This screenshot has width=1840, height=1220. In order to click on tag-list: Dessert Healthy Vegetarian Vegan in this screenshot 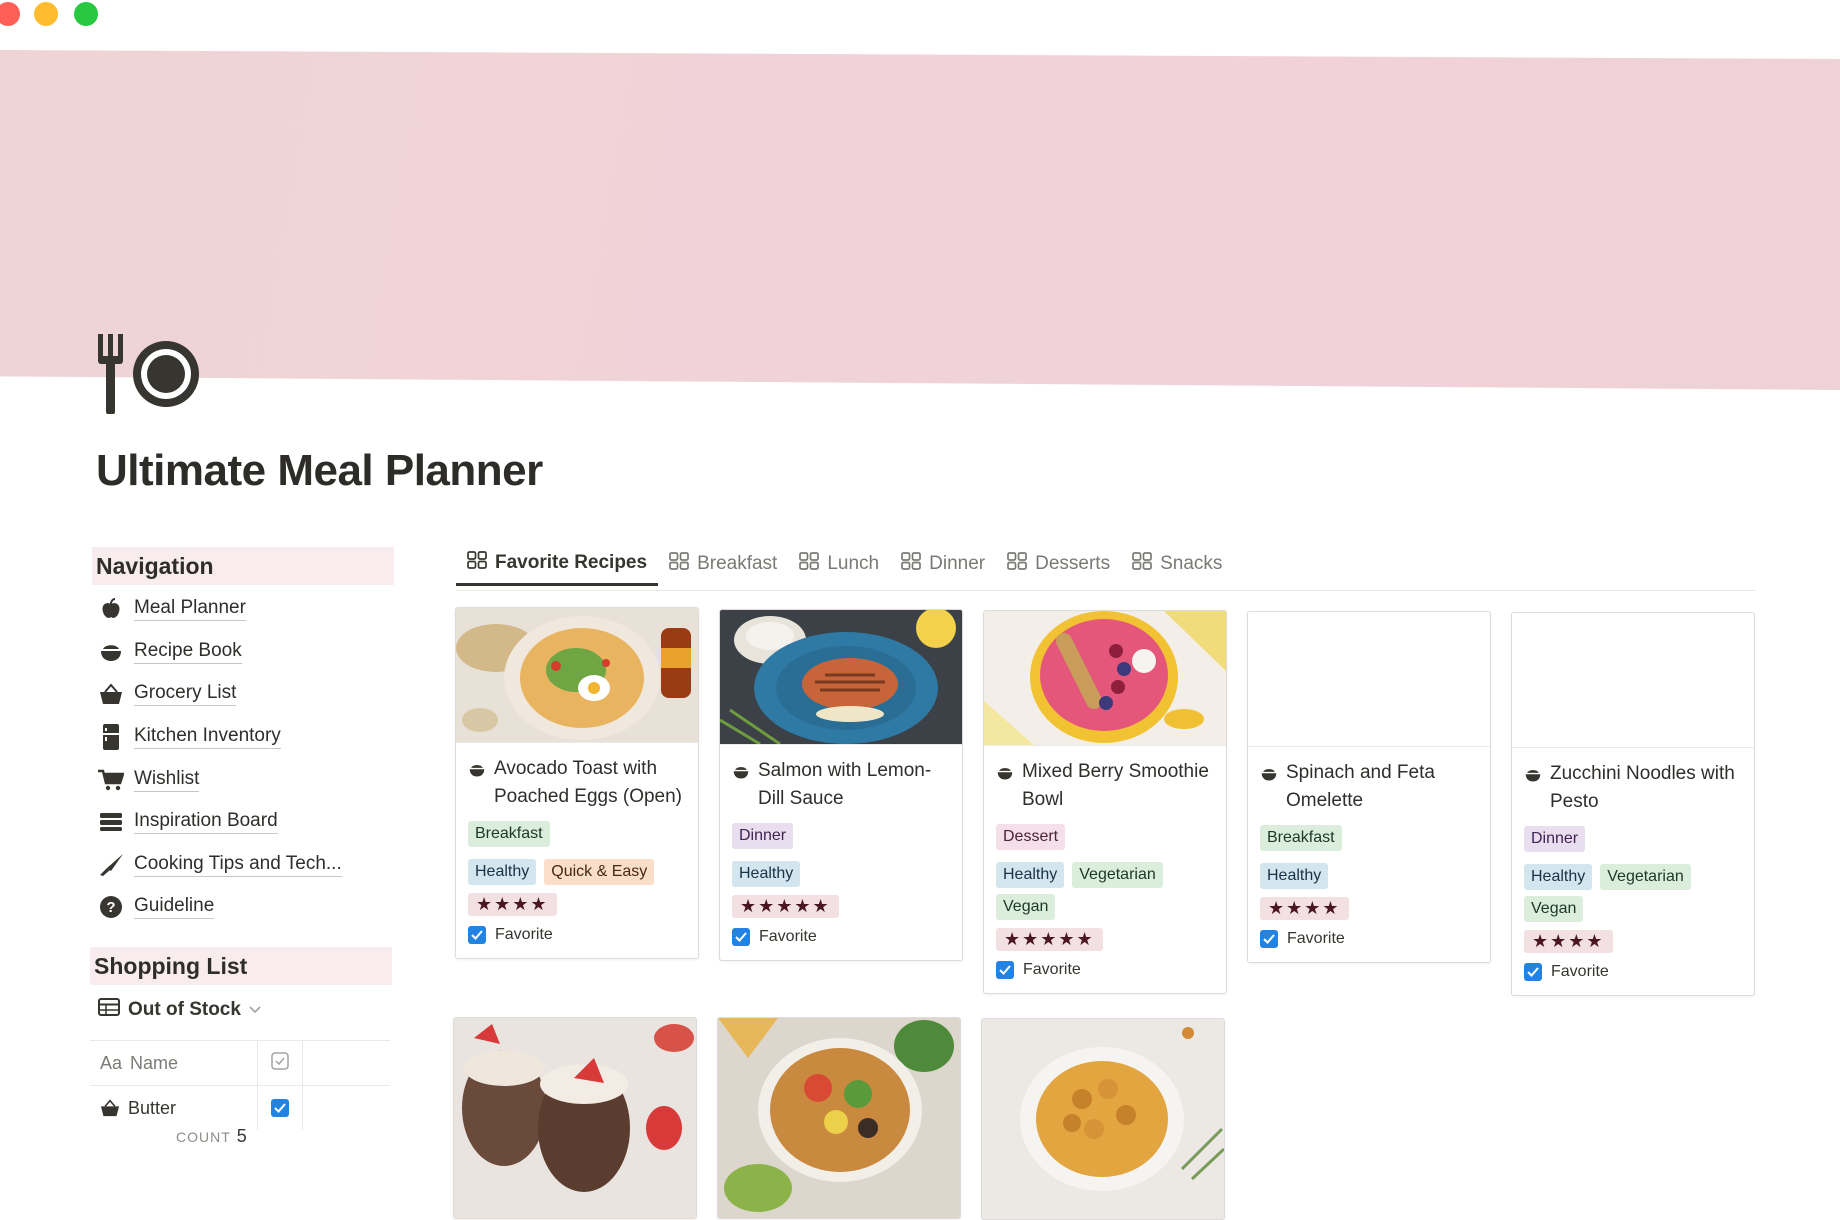, I will do `click(1105, 872)`.